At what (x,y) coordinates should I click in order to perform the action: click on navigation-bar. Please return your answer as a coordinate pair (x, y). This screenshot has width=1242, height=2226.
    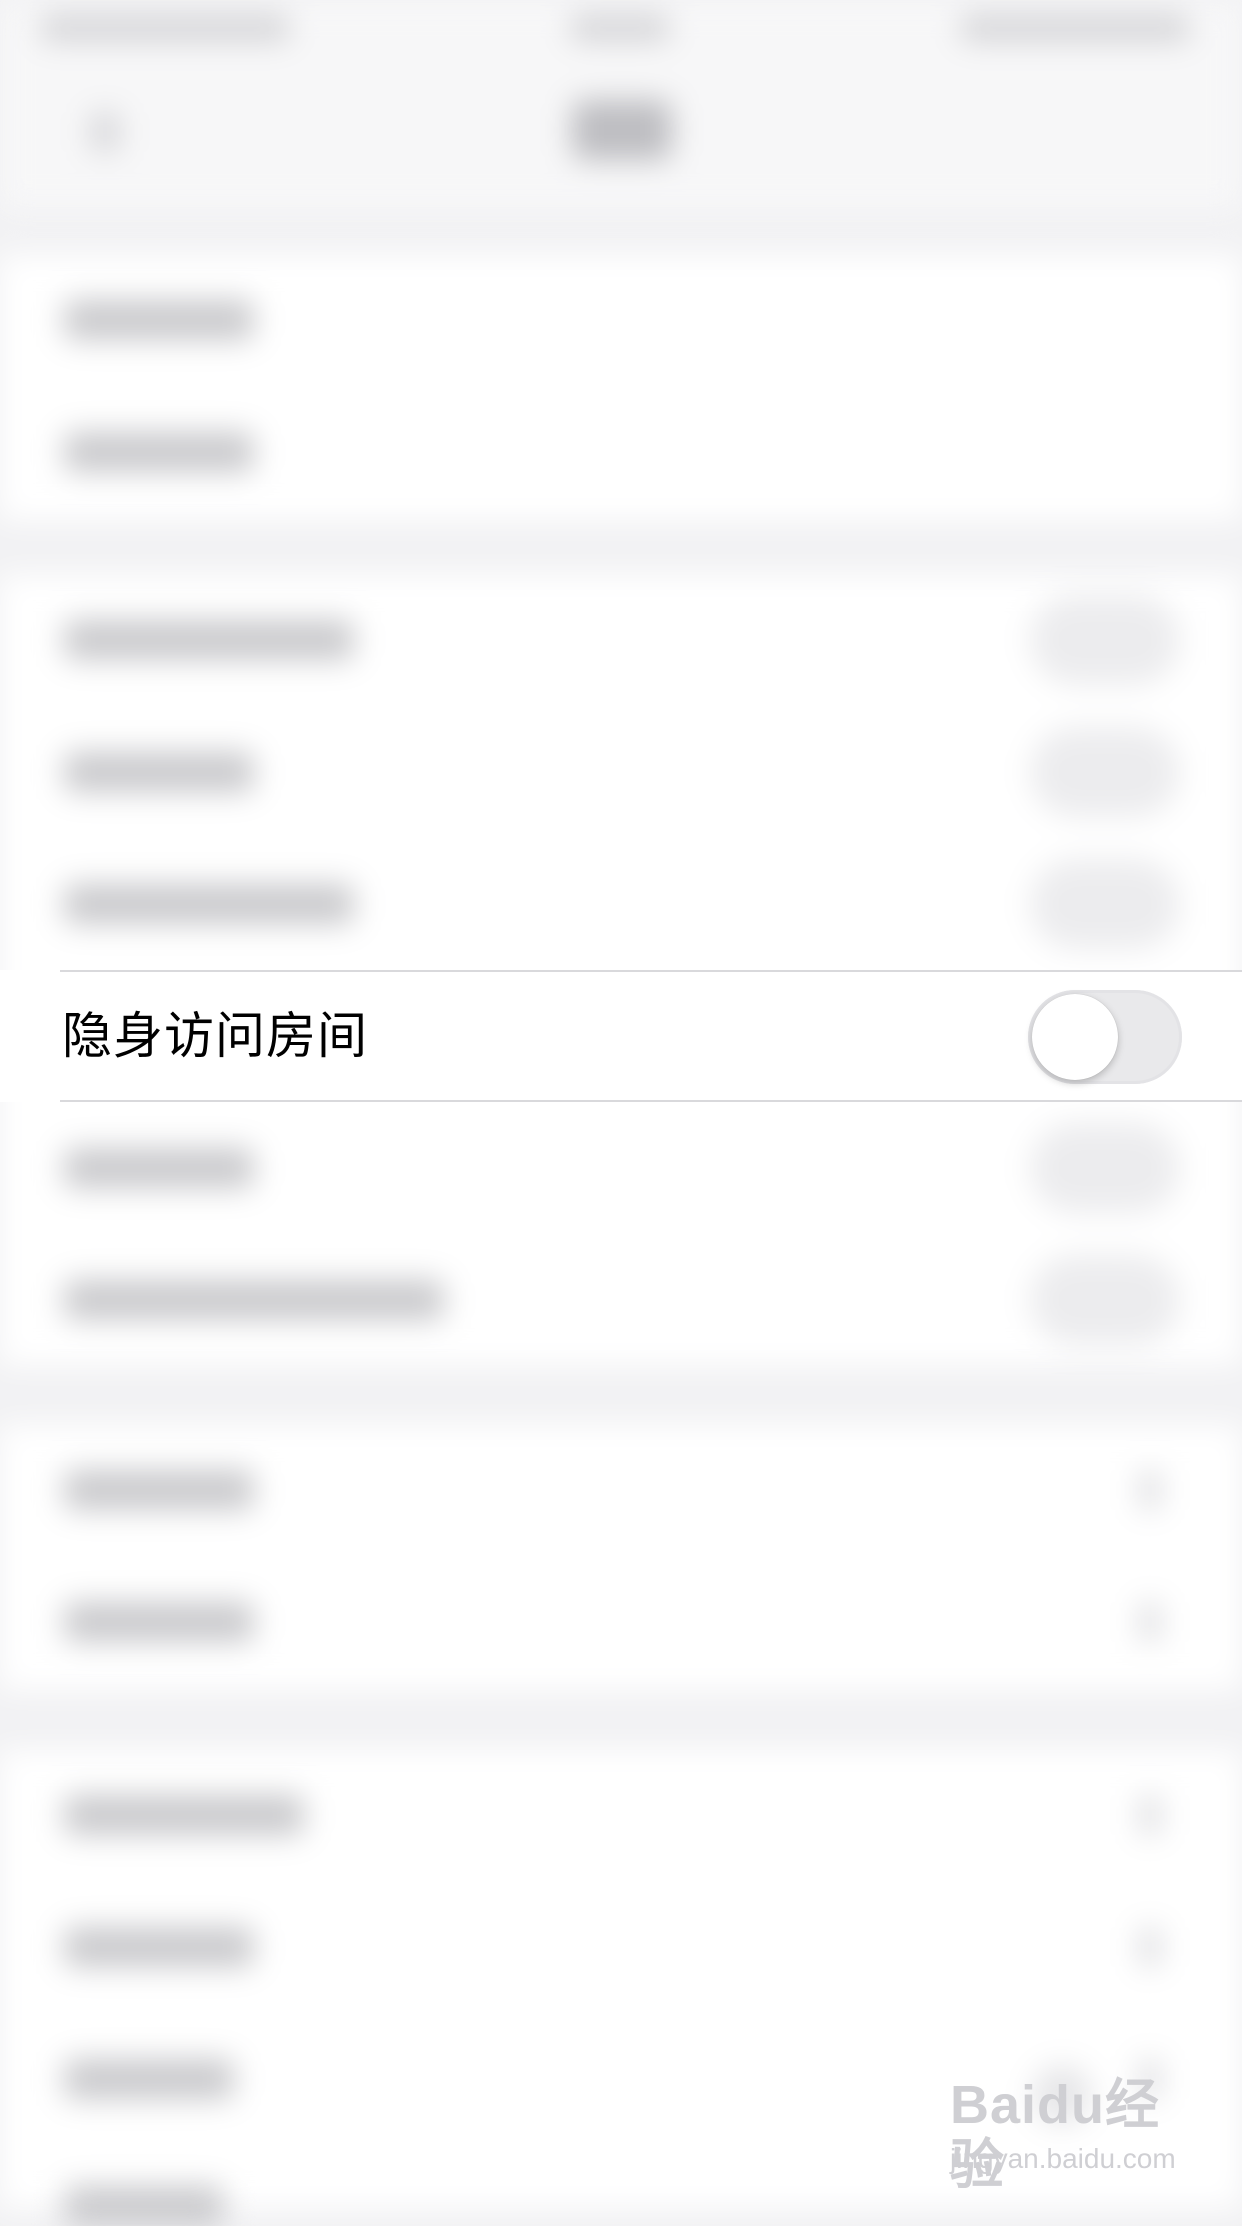
    Looking at the image, I should click on (621, 135).